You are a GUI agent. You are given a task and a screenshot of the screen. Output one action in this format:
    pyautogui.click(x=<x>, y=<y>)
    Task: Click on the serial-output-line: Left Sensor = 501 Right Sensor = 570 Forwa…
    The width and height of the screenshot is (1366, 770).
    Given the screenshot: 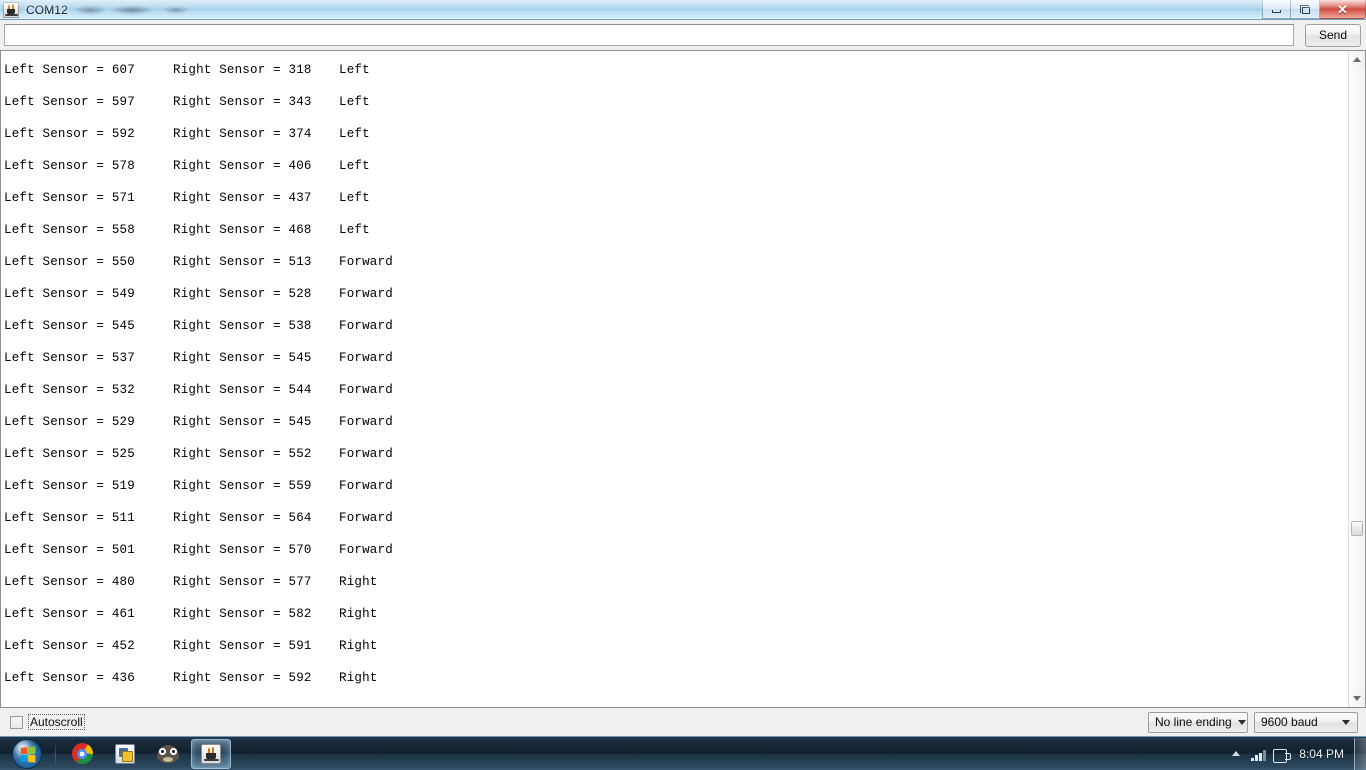 What is the action you would take?
    pyautogui.click(x=676, y=550)
    